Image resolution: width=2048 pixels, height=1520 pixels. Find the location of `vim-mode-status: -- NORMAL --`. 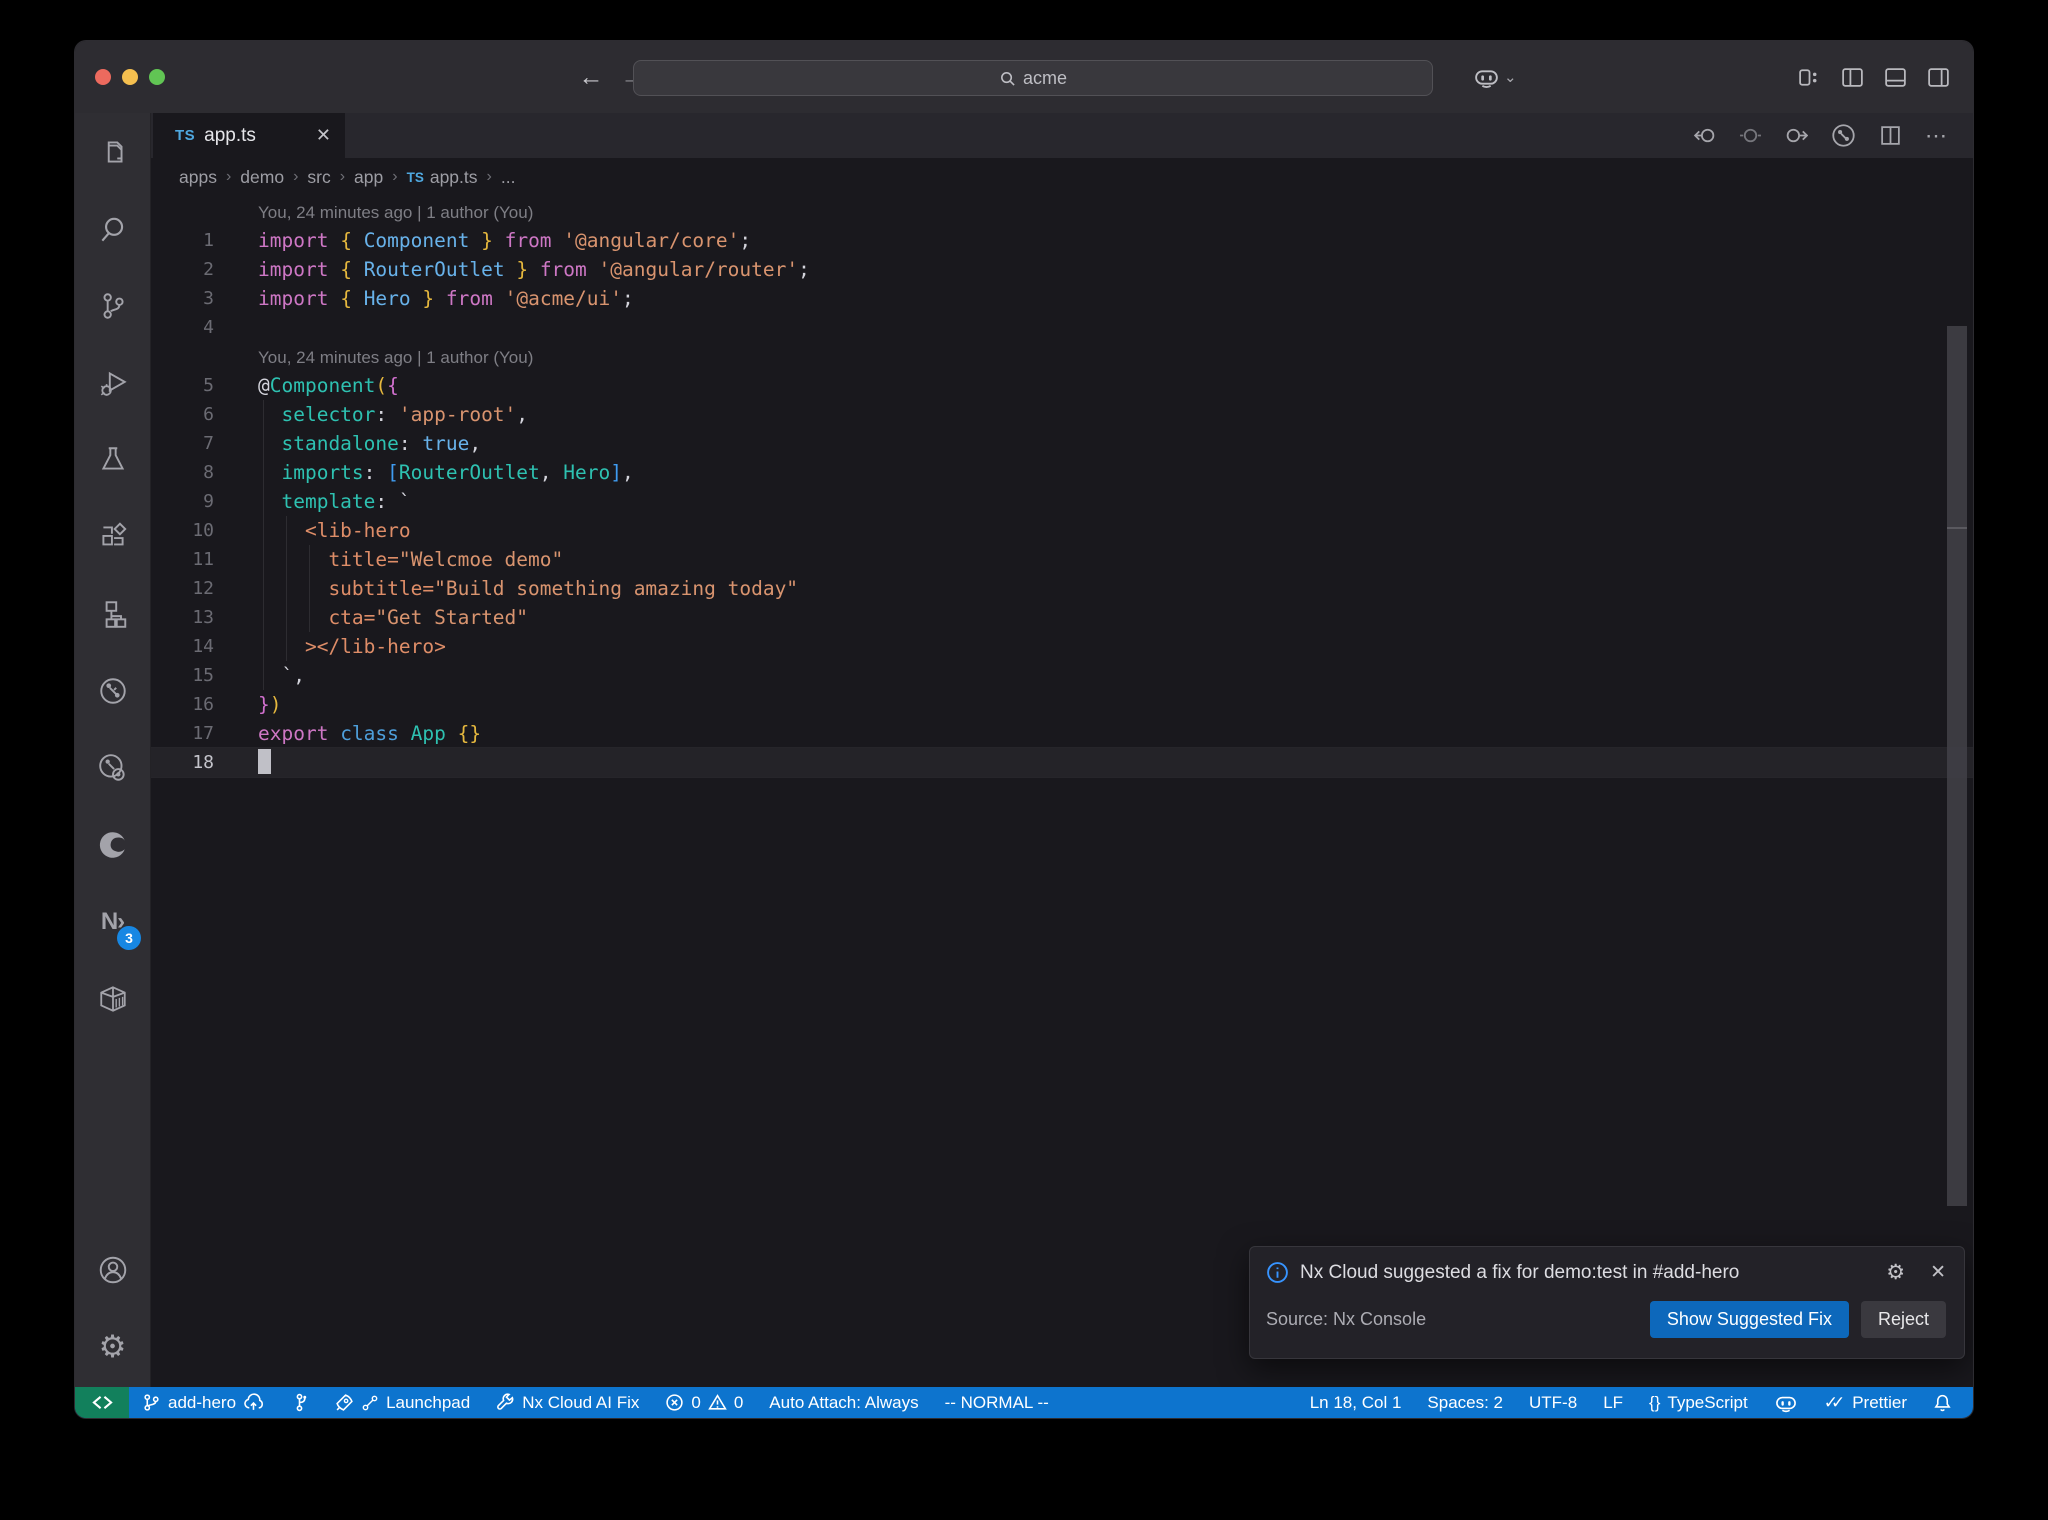

vim-mode-status: -- NORMAL -- is located at coordinates (997, 1402).